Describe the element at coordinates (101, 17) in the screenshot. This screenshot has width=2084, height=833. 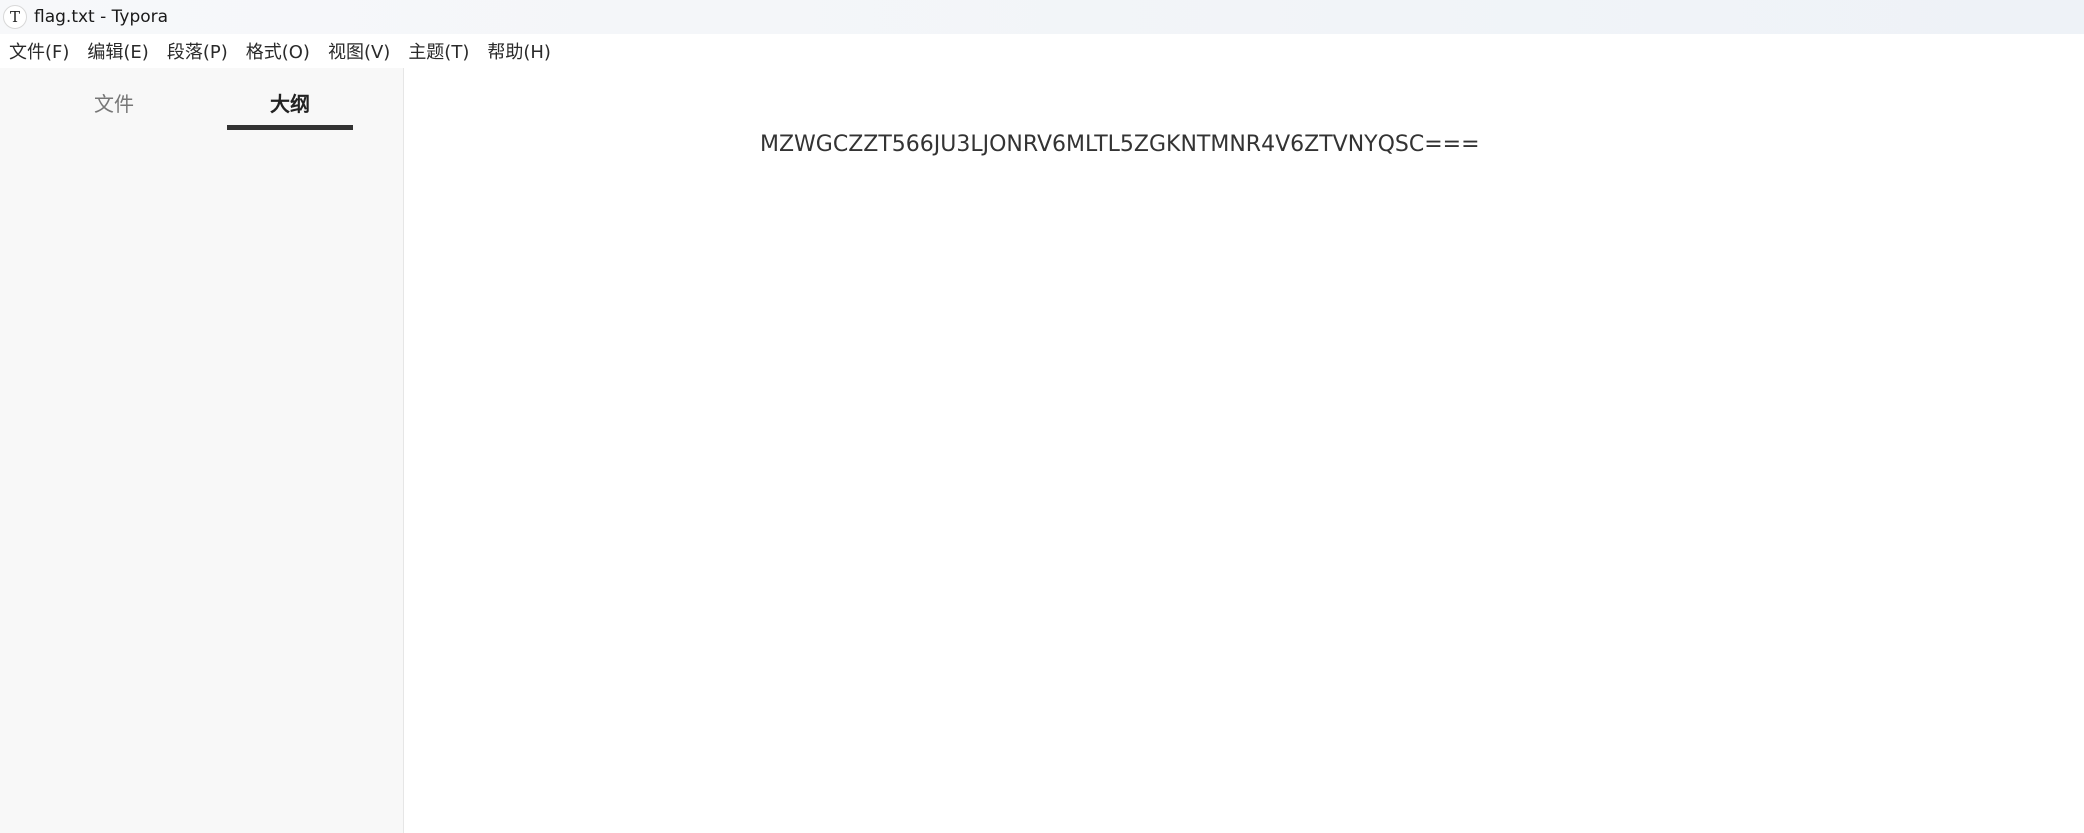
I see `window-title: flag.txt - Typora` at that location.